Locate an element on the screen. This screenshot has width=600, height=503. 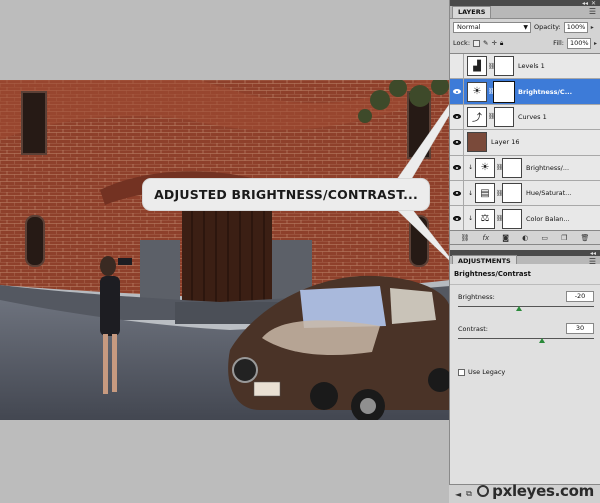
new-group-icon: ▭ is located at coordinates (544, 238).